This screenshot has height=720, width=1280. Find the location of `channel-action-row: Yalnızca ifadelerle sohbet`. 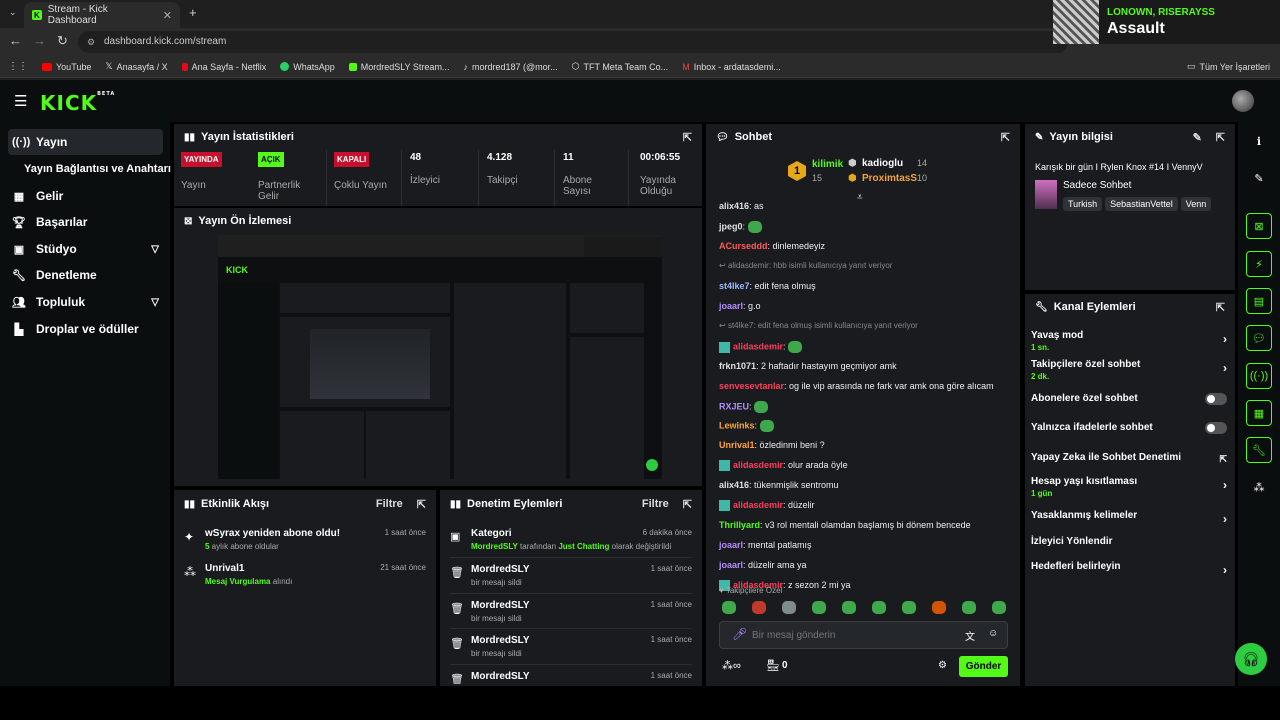

channel-action-row: Yalnızca ifadelerle sohbet is located at coordinates (1129, 428).